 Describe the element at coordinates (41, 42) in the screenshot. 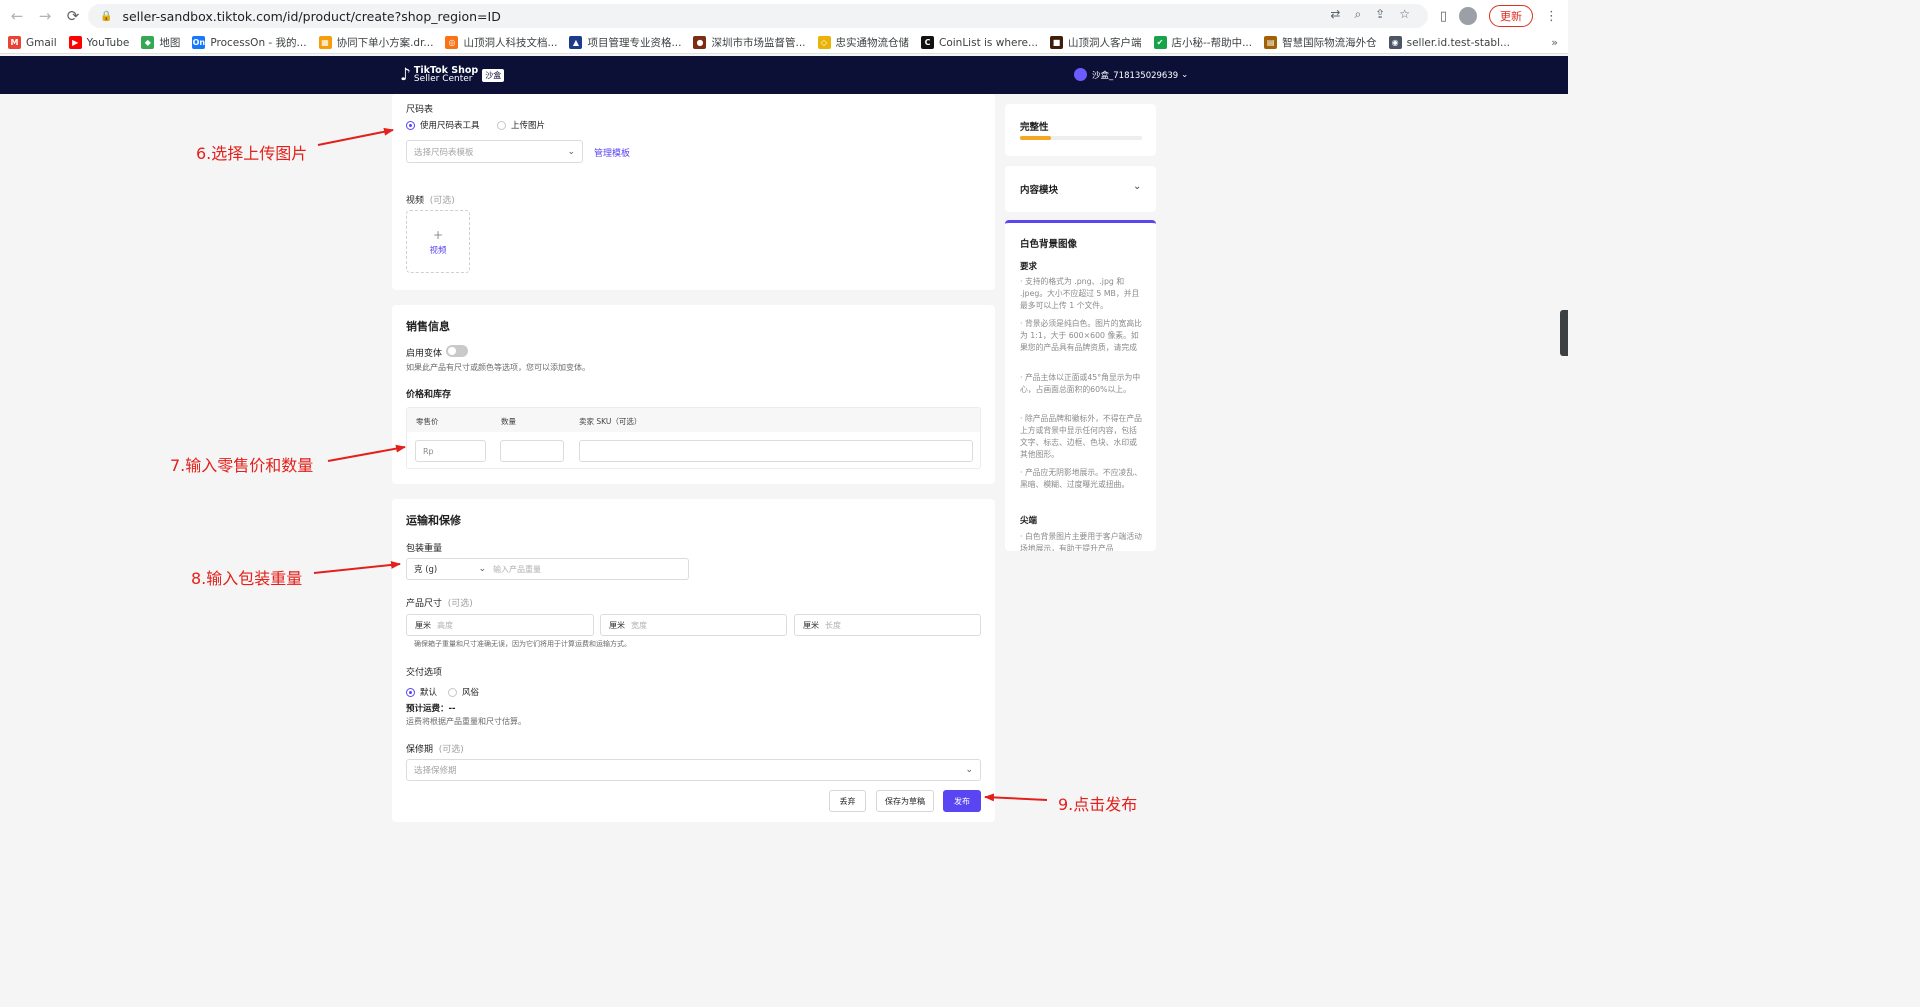

I see `bookmark-label: Gmail` at that location.